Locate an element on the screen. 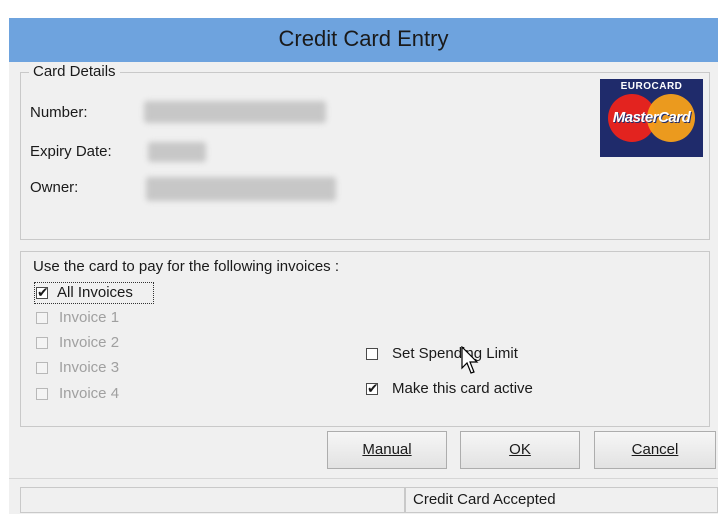  invoice-4-checkbox is located at coordinates (42, 394).